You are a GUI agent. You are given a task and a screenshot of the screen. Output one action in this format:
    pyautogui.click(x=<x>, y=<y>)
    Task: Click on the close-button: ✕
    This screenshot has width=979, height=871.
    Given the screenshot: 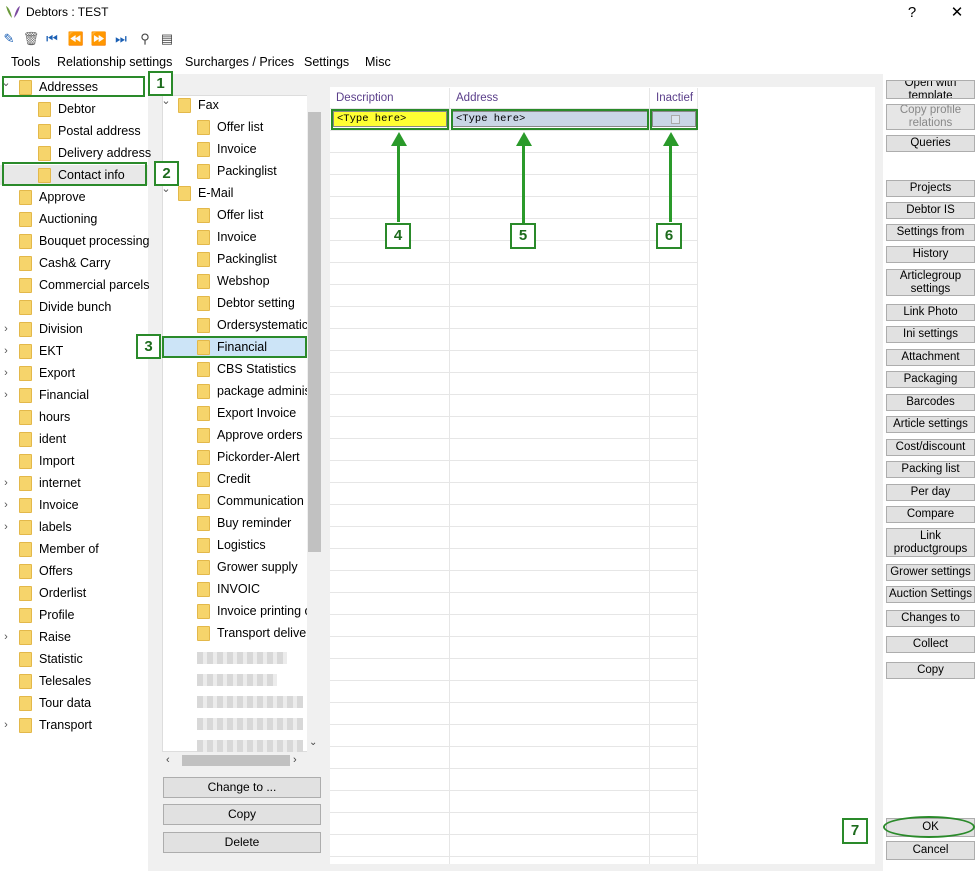 What is the action you would take?
    pyautogui.click(x=957, y=13)
    